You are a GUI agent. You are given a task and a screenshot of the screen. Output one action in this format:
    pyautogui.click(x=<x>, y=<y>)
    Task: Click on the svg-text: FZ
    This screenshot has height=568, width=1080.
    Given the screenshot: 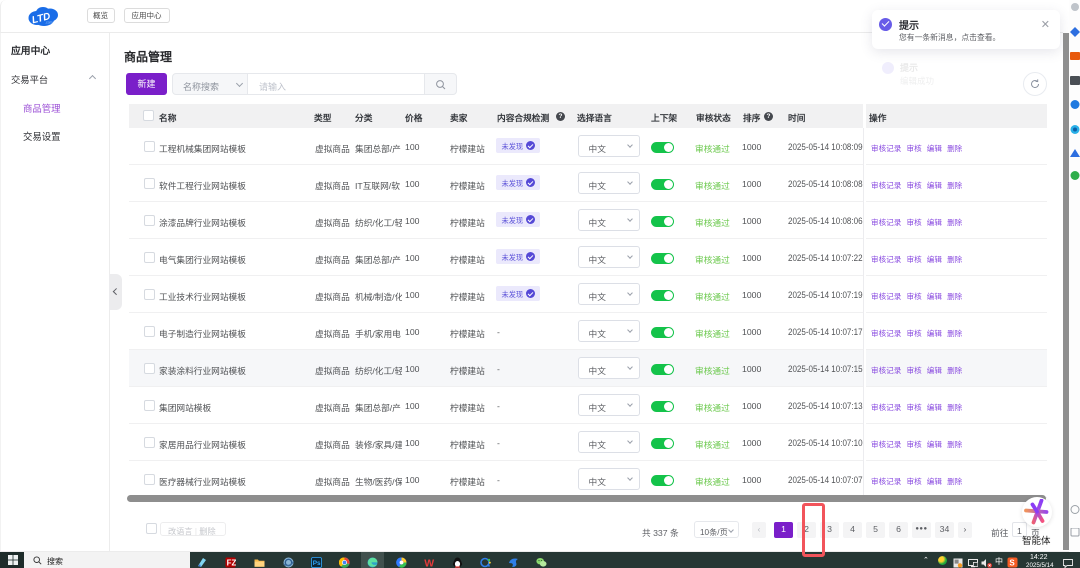 What is the action you would take?
    pyautogui.click(x=231, y=562)
    